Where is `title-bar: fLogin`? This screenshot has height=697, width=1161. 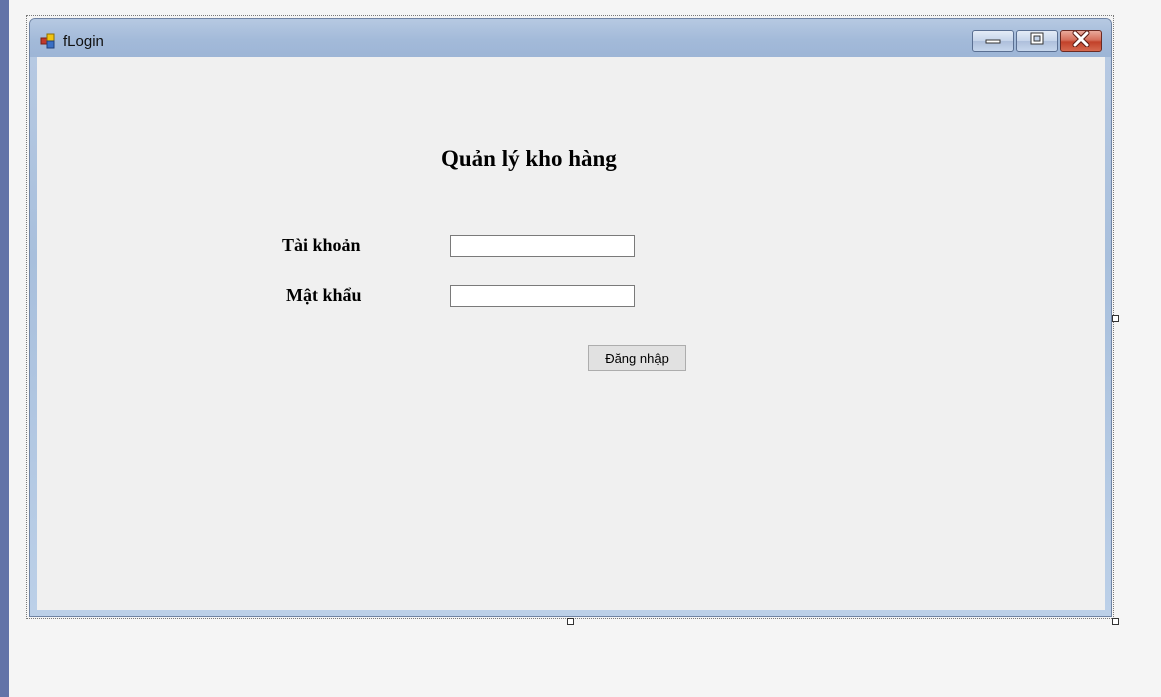 title-bar: fLogin is located at coordinates (570, 38).